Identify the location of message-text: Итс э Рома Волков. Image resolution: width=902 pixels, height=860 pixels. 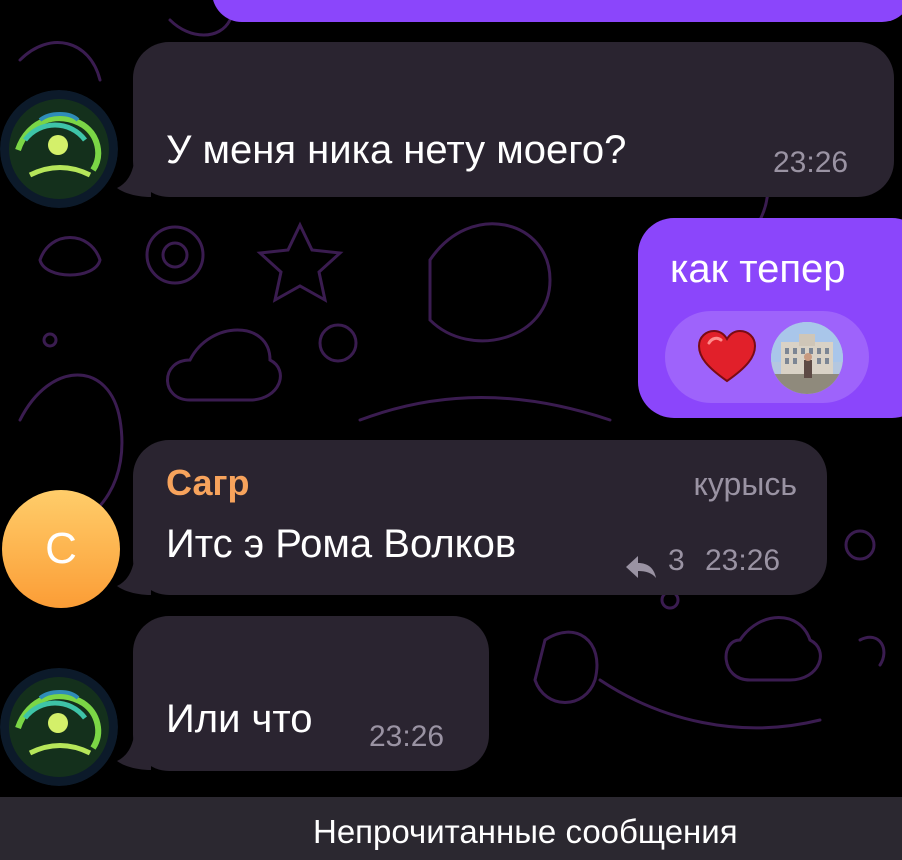
(341, 544).